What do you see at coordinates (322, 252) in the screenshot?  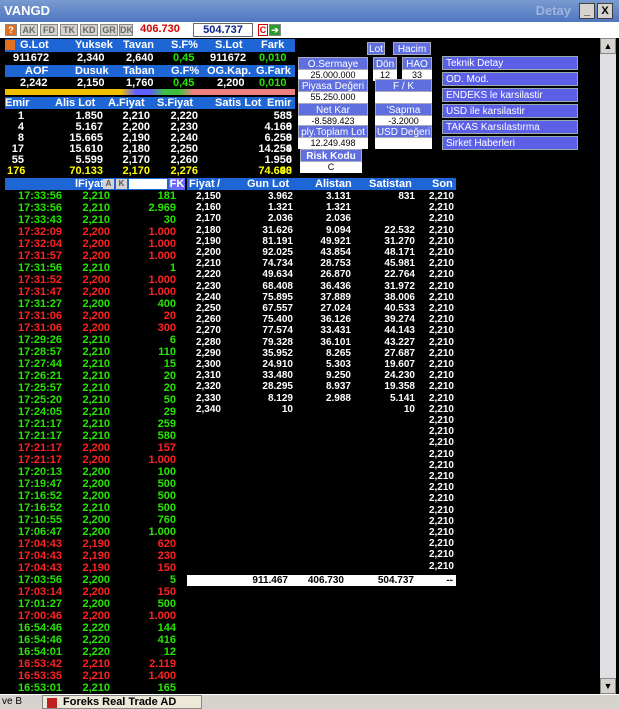 I see `dist-row: 2,200 92.025 43.854 48.171 2,210` at bounding box center [322, 252].